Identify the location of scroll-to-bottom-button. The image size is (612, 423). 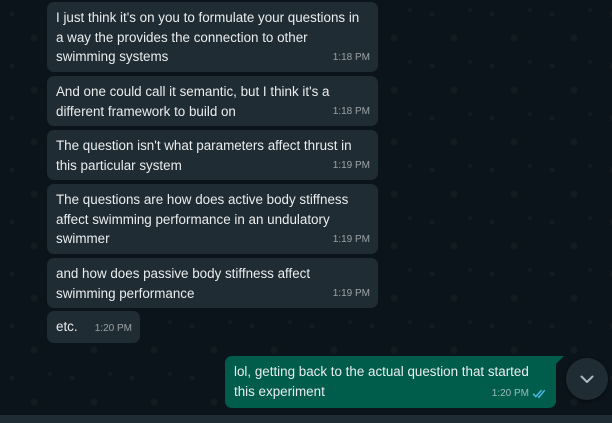
(587, 379).